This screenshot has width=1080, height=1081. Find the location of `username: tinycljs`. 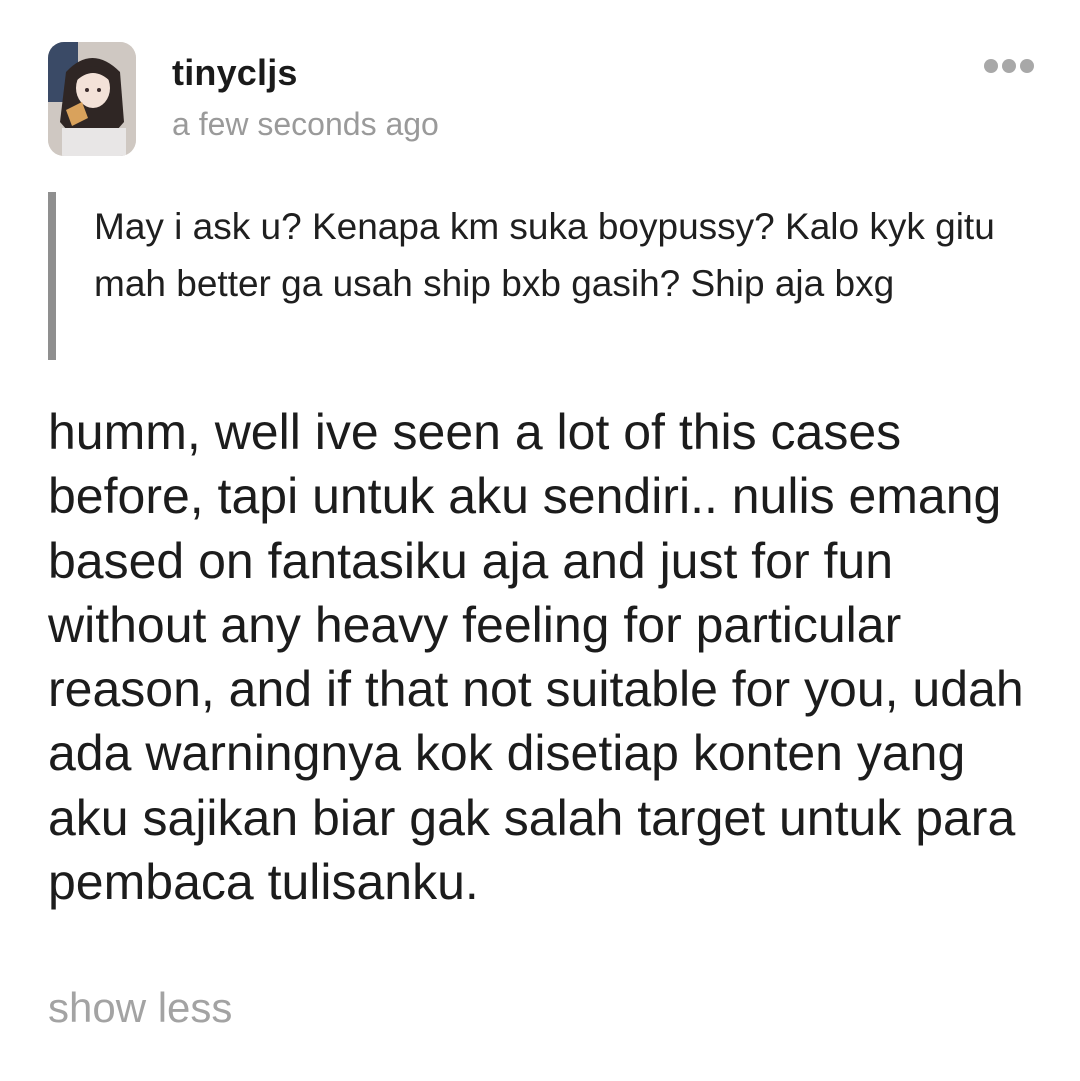

username: tinycljs is located at coordinates (235, 73).